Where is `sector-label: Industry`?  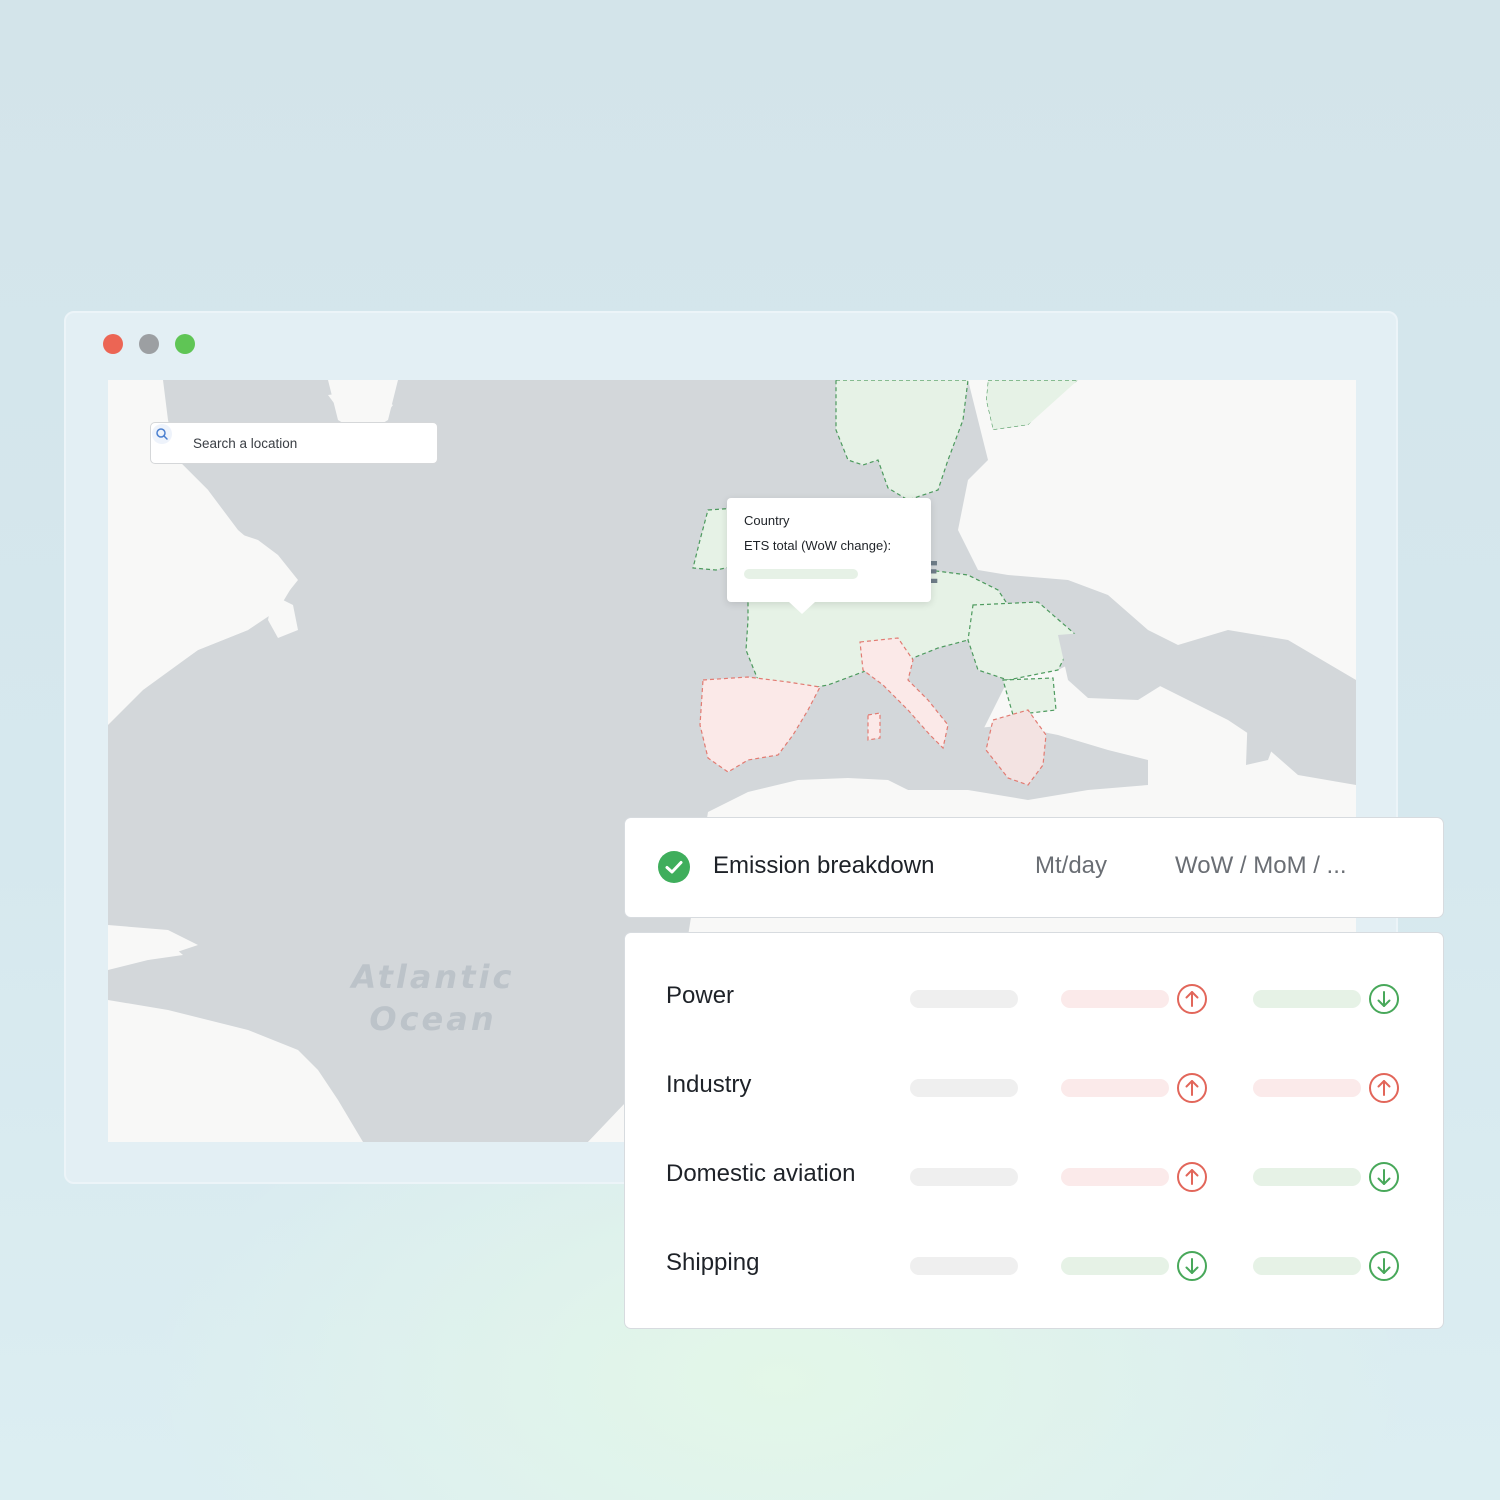
sector-label: Industry is located at coordinates (709, 1084).